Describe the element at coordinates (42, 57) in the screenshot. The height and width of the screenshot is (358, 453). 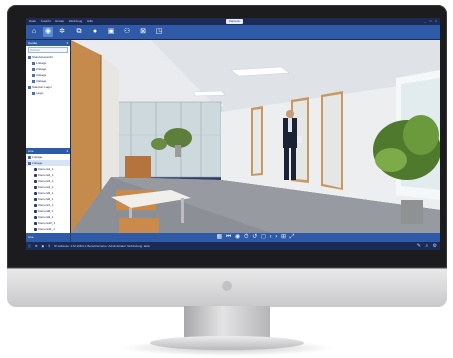
I see `tree-item-label: Standortansicht` at that location.